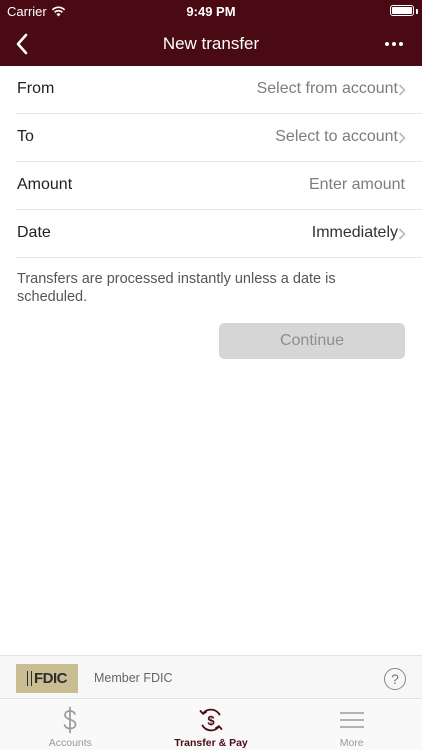  Describe the element at coordinates (336, 136) in the screenshot. I see `to-account-value: Select to account` at that location.